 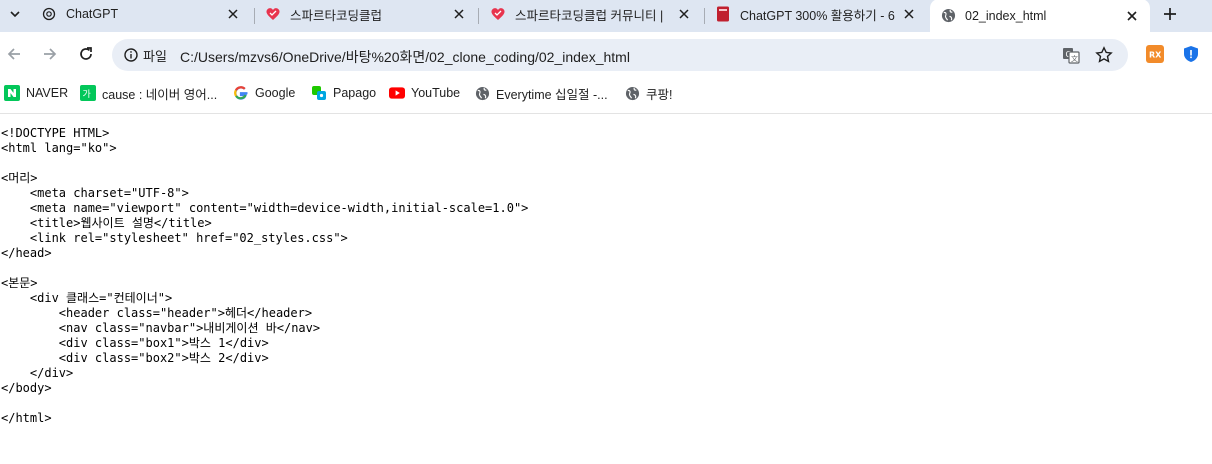 I want to click on source-line: <!DOCTYPE HTML>, so click(x=55, y=133).